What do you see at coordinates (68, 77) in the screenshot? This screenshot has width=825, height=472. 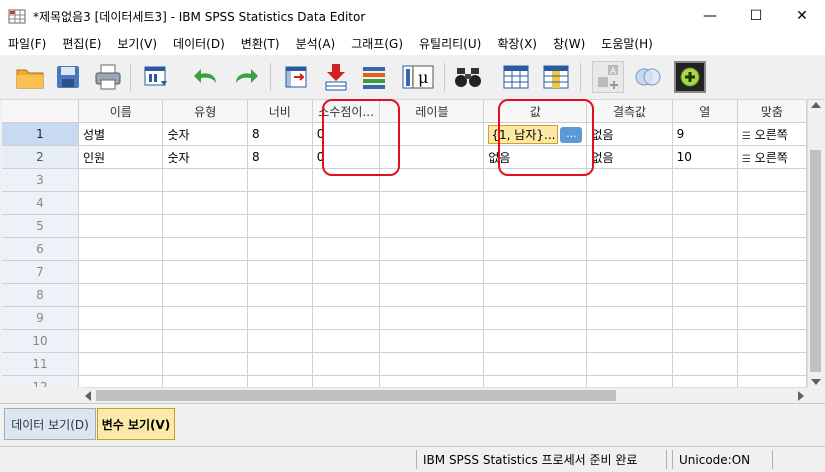 I see `save-button` at bounding box center [68, 77].